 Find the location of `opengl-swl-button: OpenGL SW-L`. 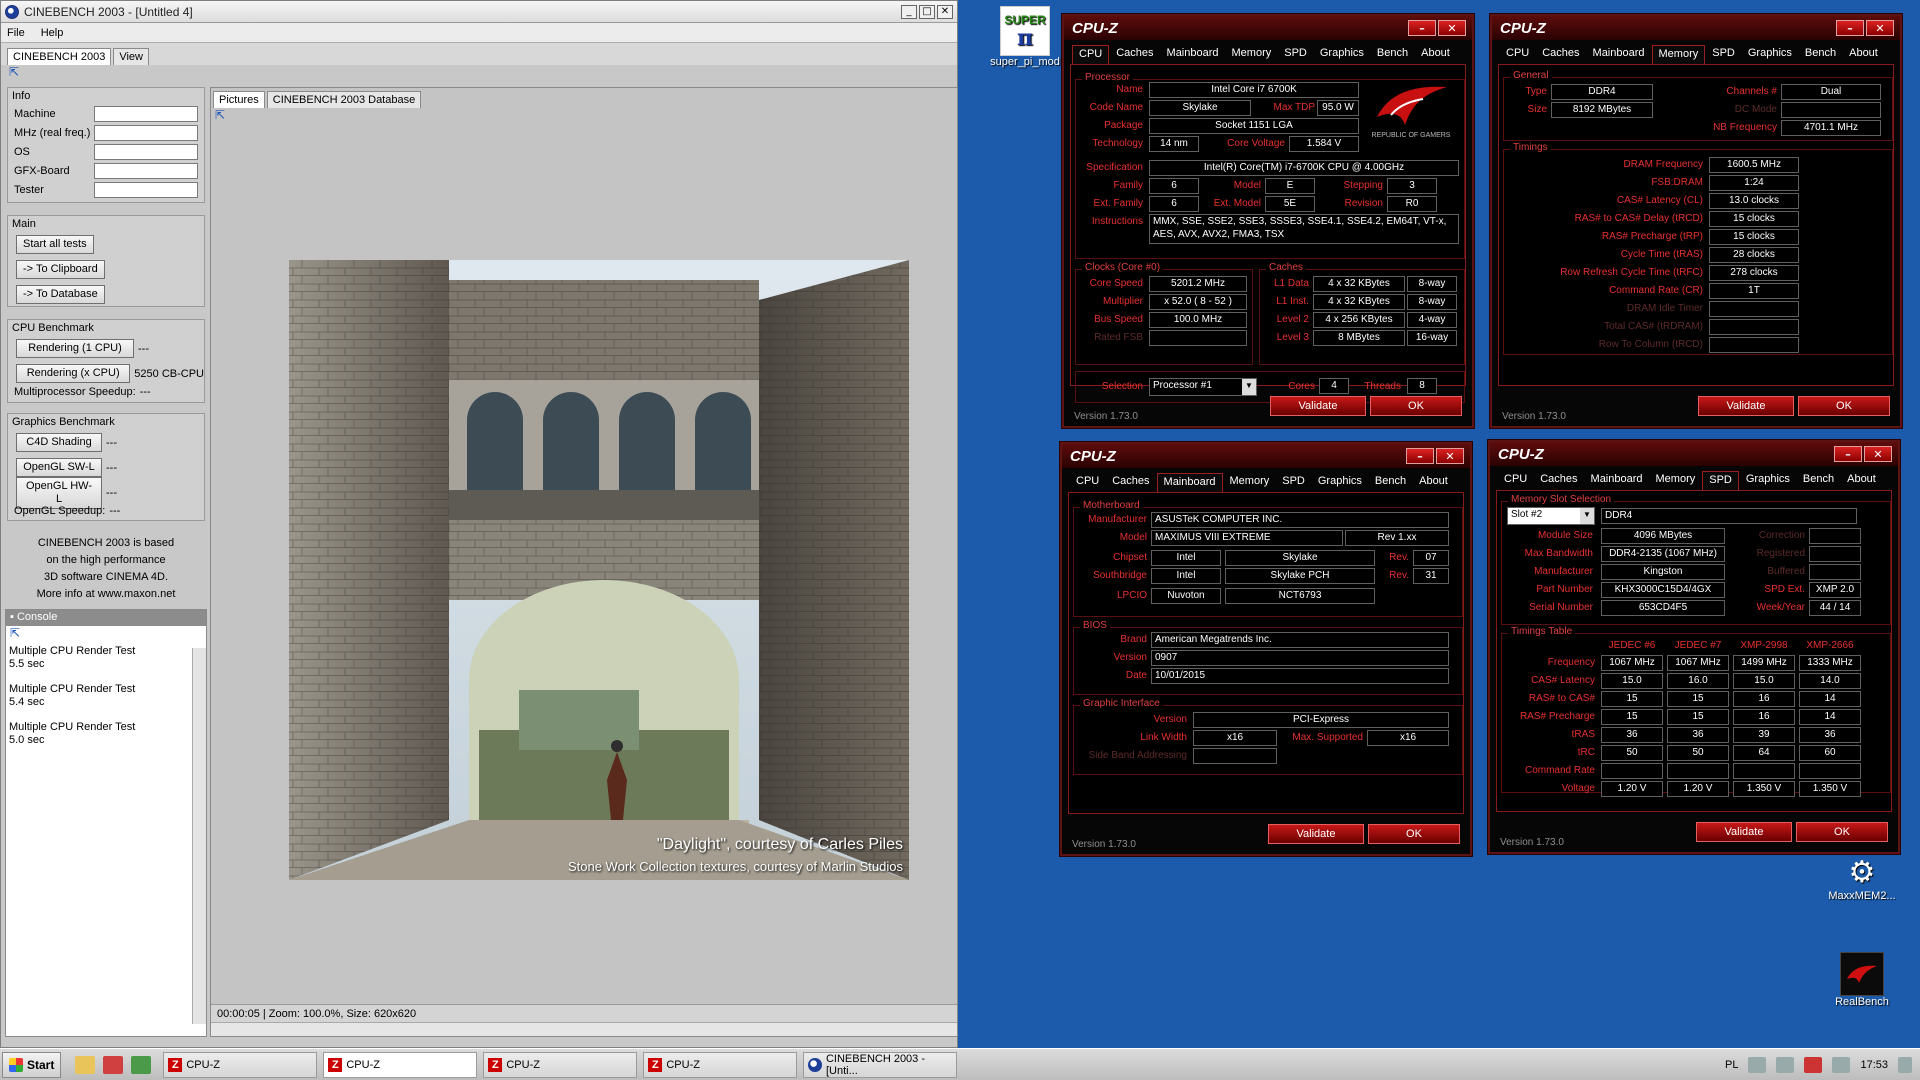

opengl-swl-button: OpenGL SW-L is located at coordinates (59, 467).